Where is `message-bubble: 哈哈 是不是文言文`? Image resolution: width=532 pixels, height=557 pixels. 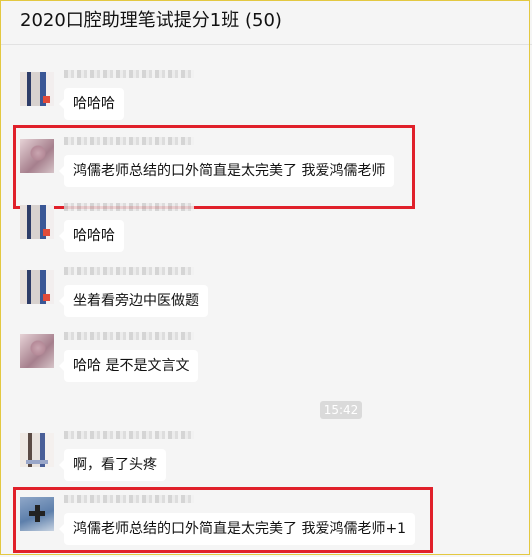
message-bubble: 哈哈 是不是文言文 is located at coordinates (128, 366).